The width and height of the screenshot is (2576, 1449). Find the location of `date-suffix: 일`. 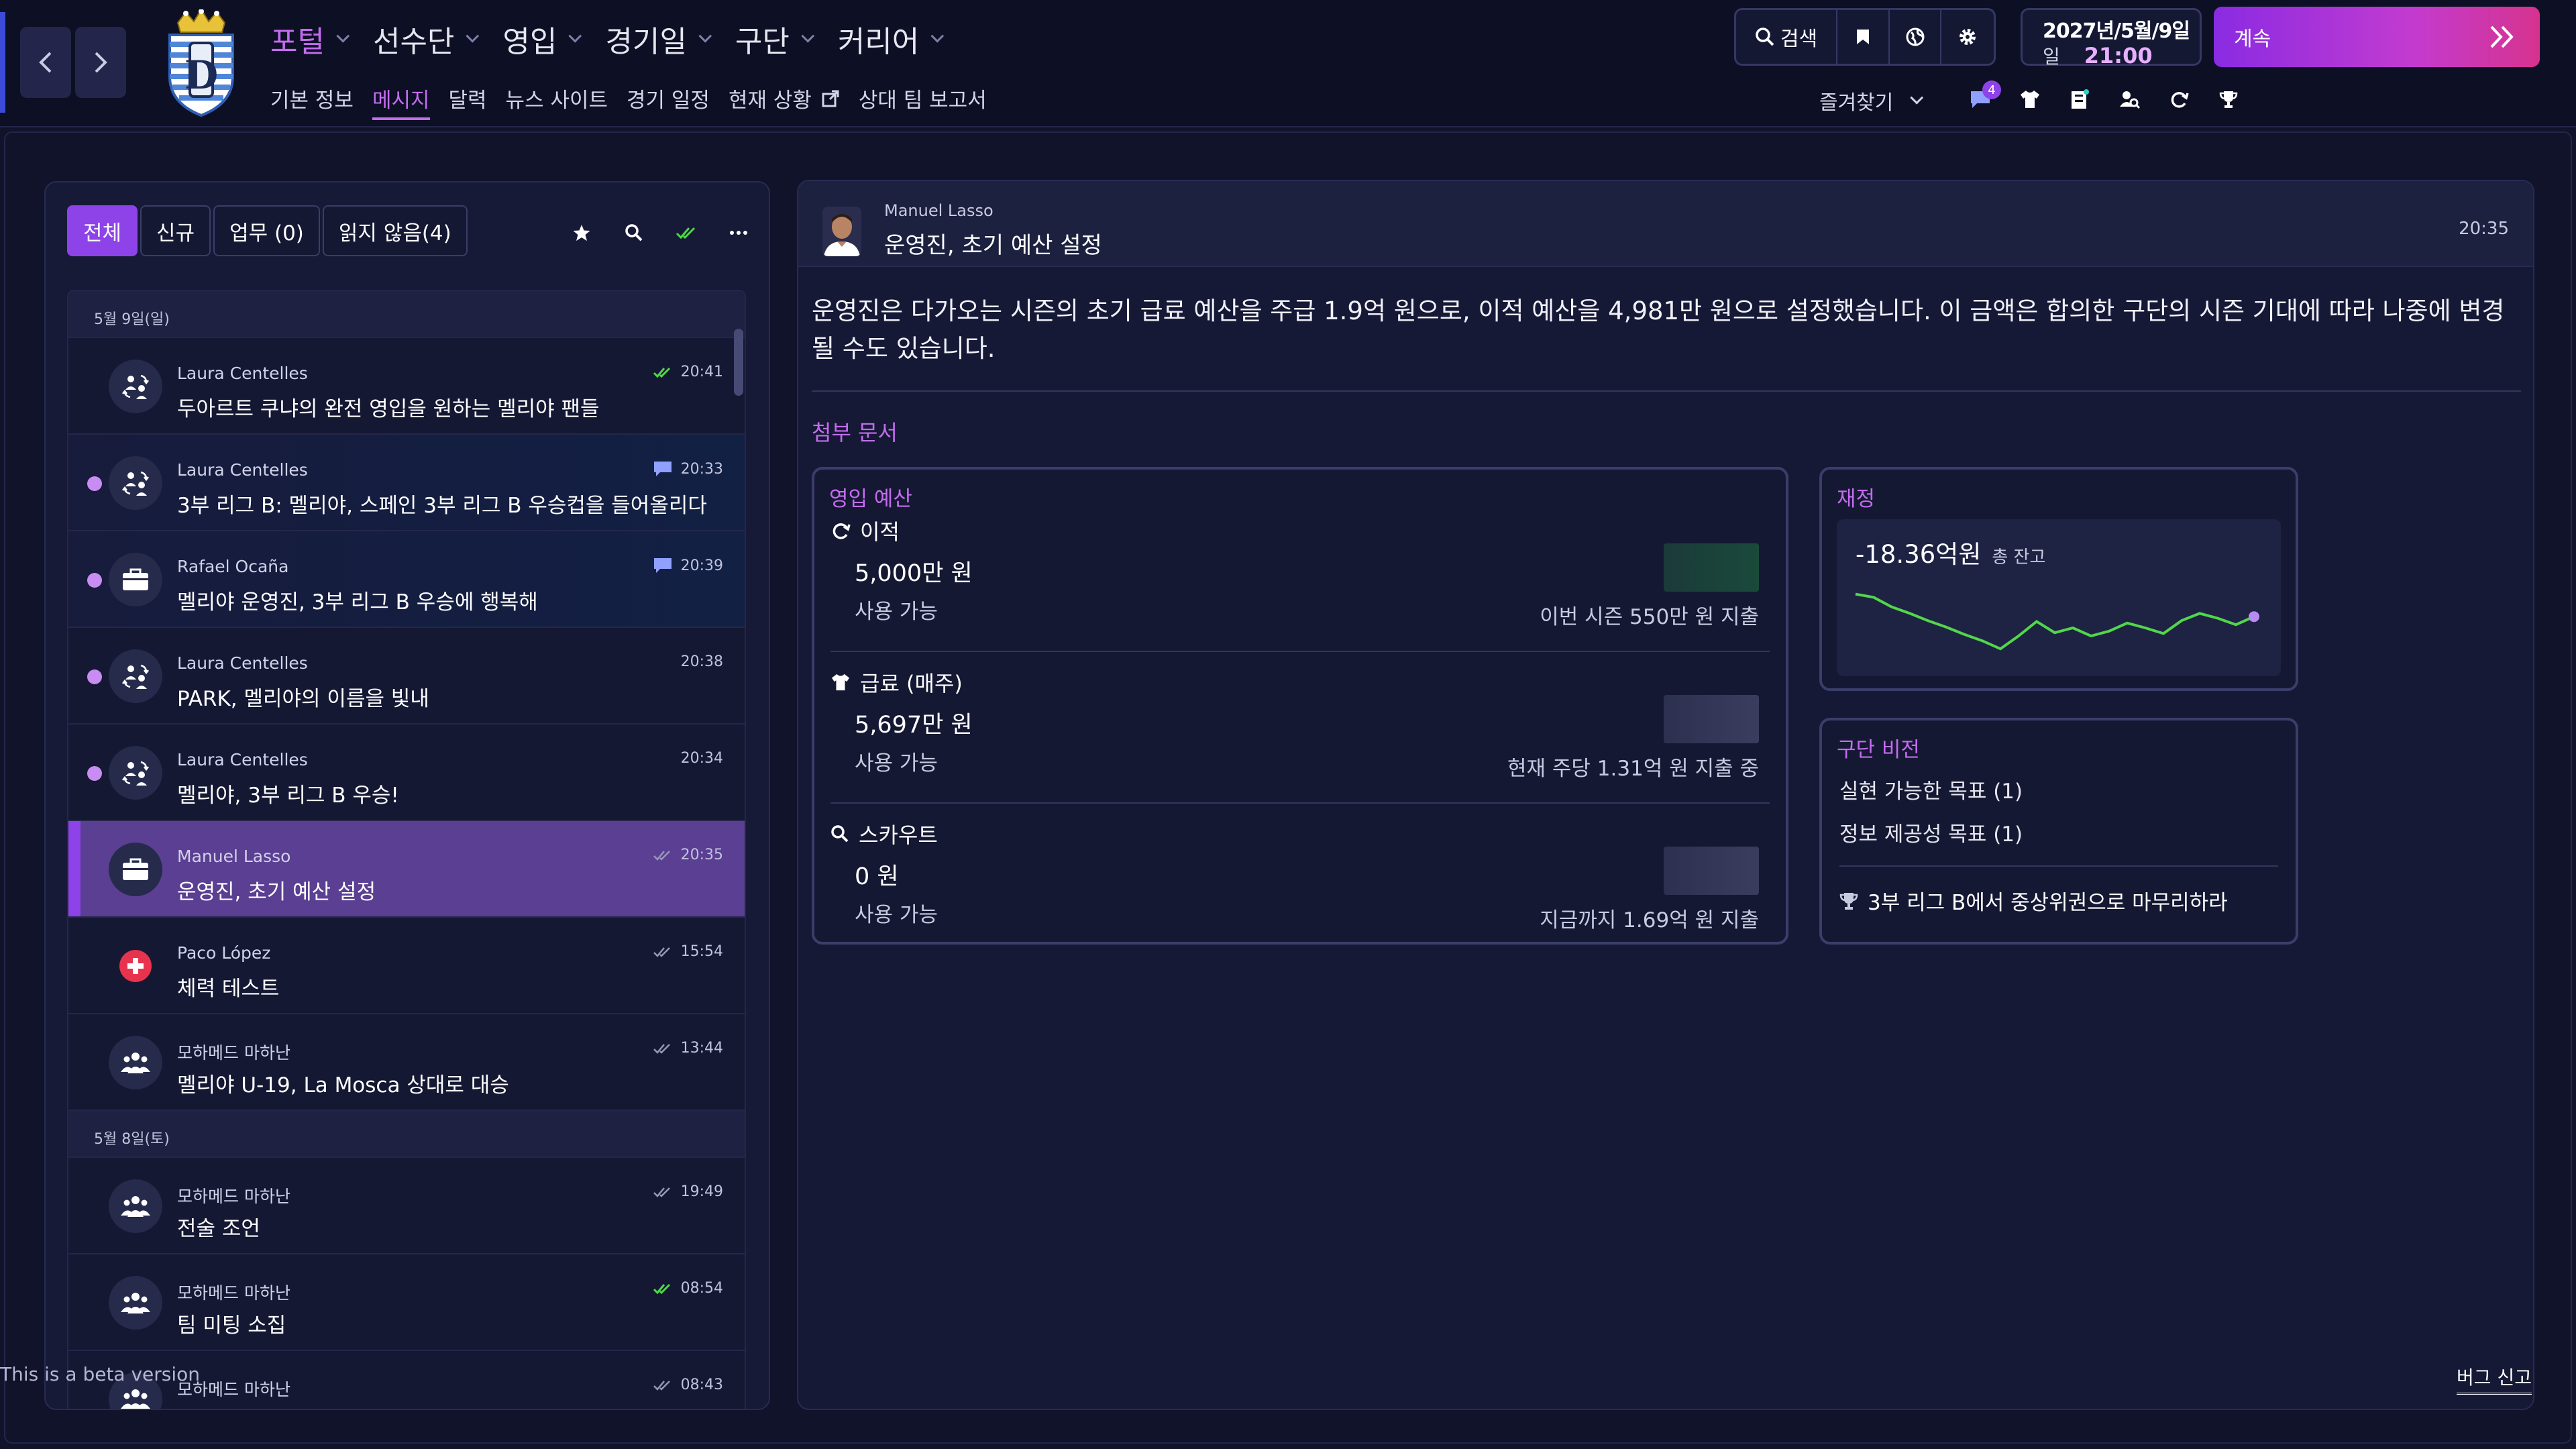

date-suffix: 일 is located at coordinates (2051, 57).